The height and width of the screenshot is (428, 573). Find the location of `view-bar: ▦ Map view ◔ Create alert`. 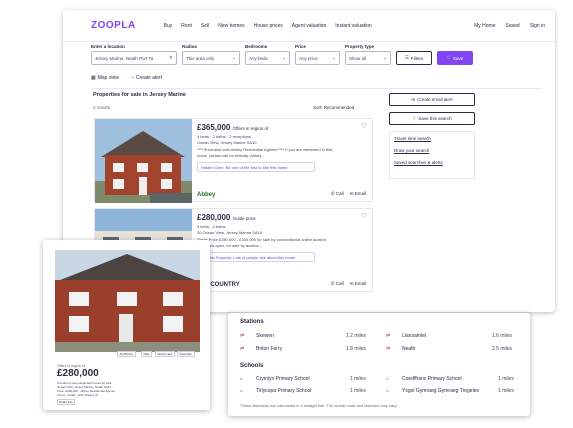

view-bar: ▦ Map view ◔ Create alert is located at coordinates (316, 77).